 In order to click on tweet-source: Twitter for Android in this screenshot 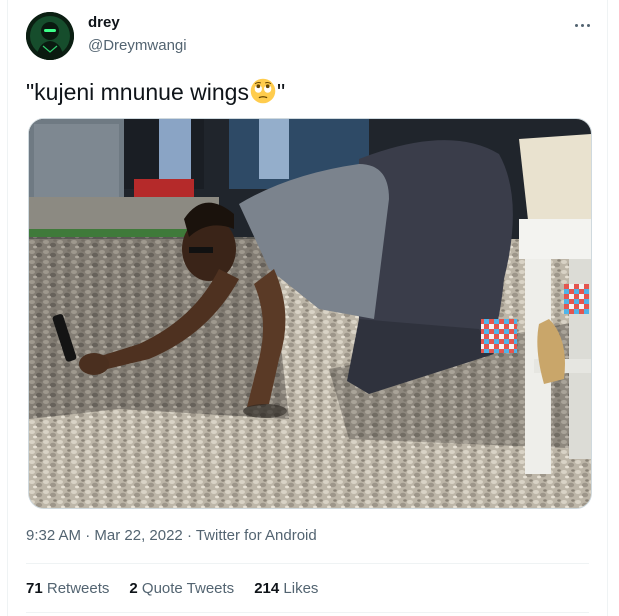, I will do `click(256, 535)`.